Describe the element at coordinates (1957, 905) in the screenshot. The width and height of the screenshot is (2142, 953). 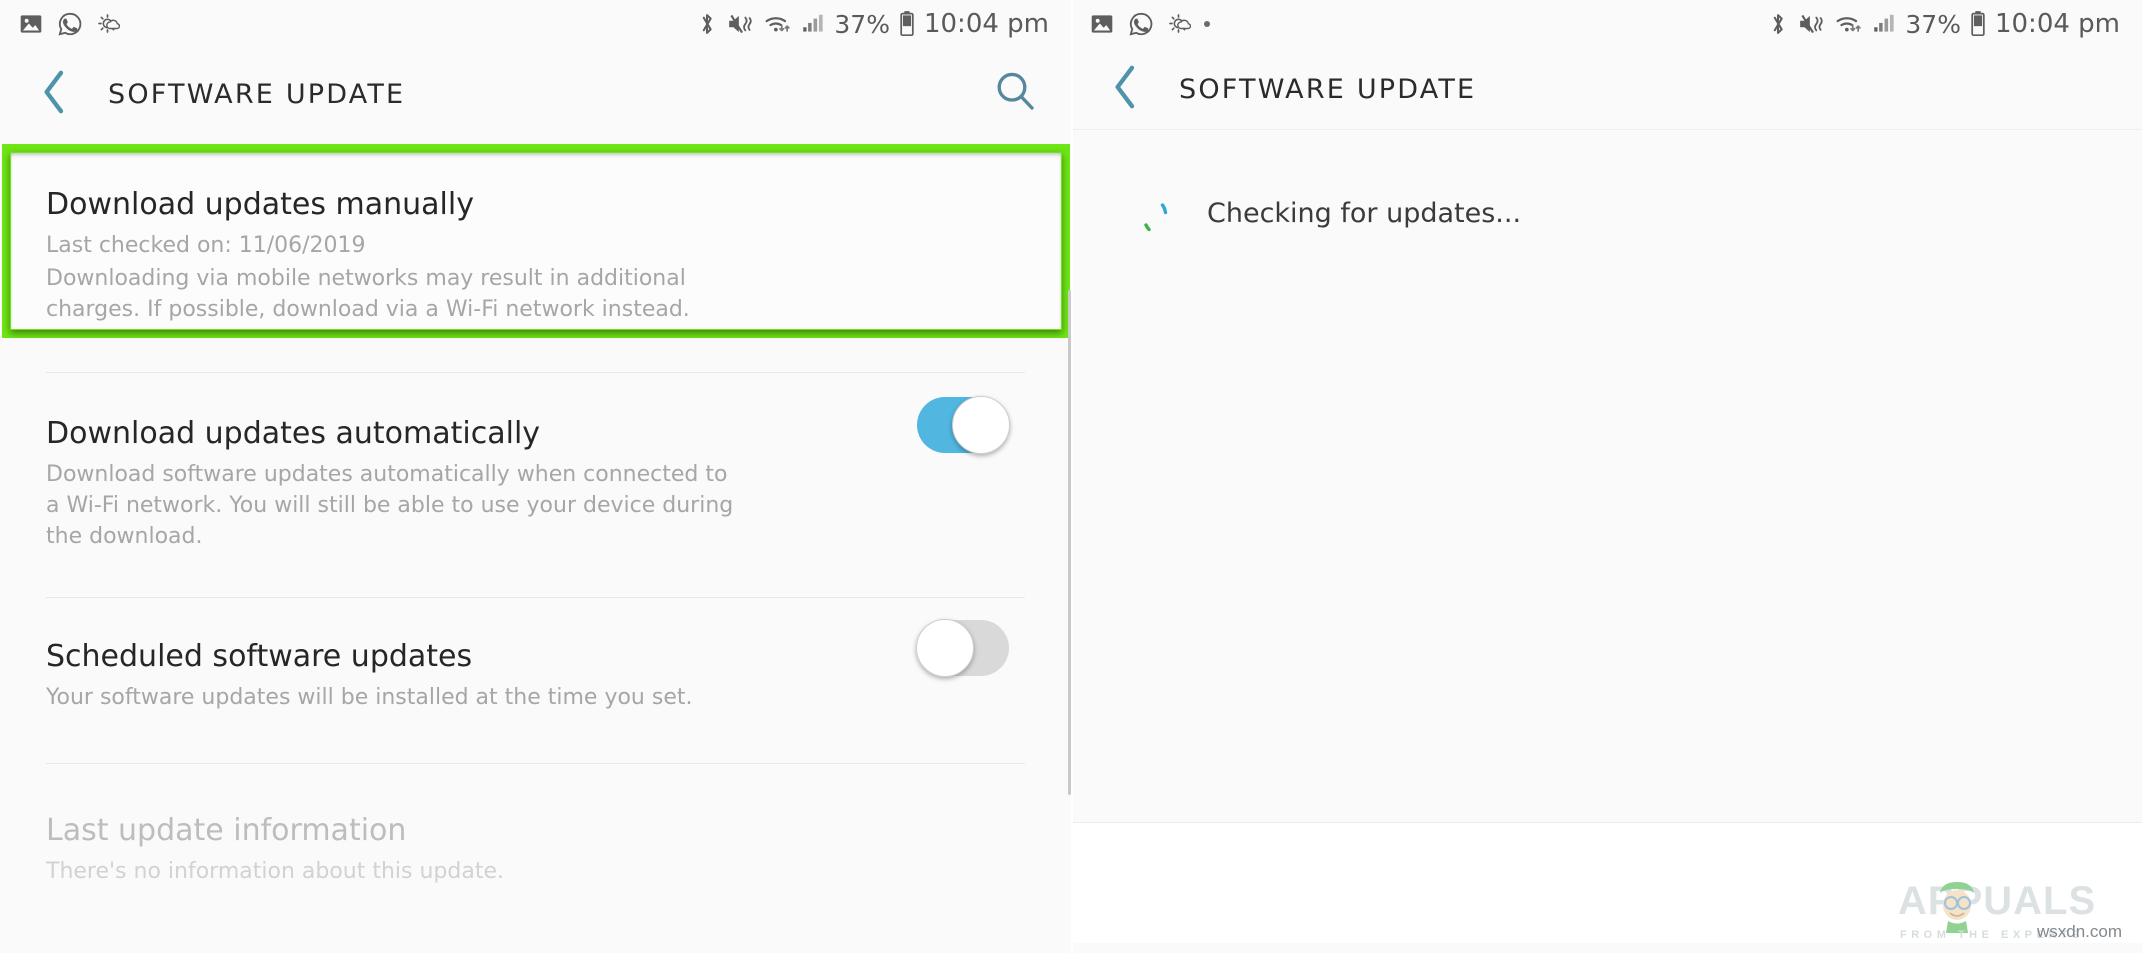
I see `watermark-mascot-icon` at that location.